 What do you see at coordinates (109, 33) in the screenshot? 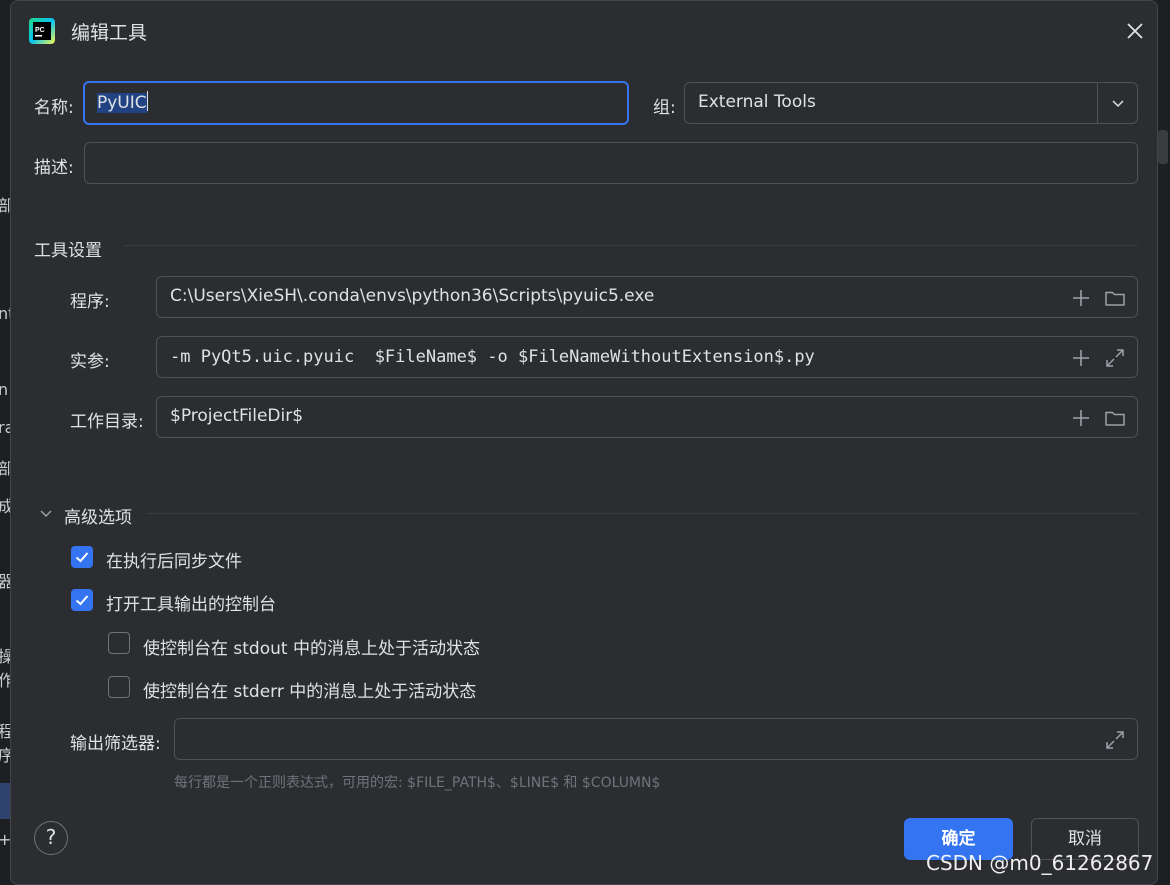
I see `dialog-title: 编辑工具` at bounding box center [109, 33].